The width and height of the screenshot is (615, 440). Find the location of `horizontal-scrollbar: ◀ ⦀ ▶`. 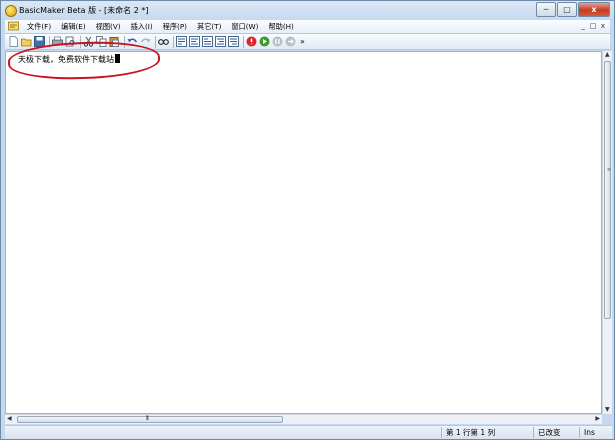

horizontal-scrollbar: ◀ ⦀ ▶ is located at coordinates (303, 419).